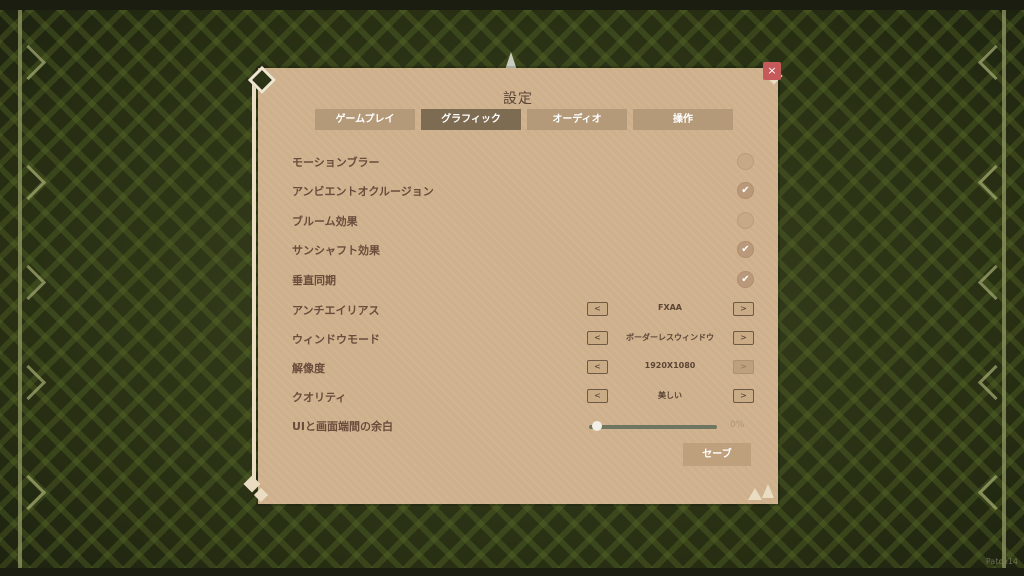 This screenshot has height=576, width=1024. Describe the element at coordinates (512, 572) in the screenshot. I see `screen-frame-bottom` at that location.